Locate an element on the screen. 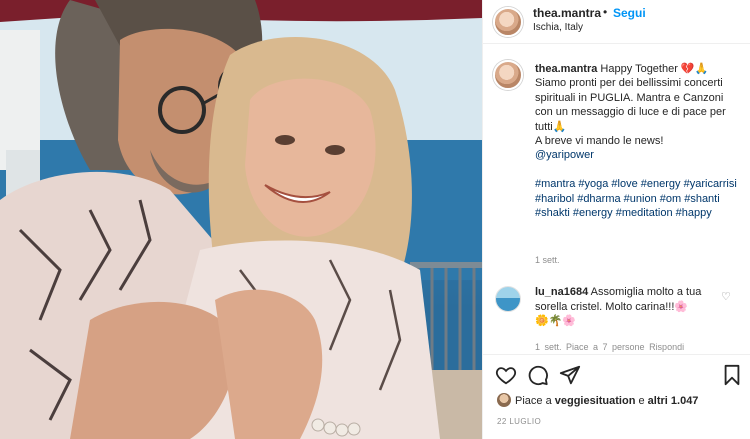 This screenshot has height=439, width=750. author-avatar is located at coordinates (508, 22).